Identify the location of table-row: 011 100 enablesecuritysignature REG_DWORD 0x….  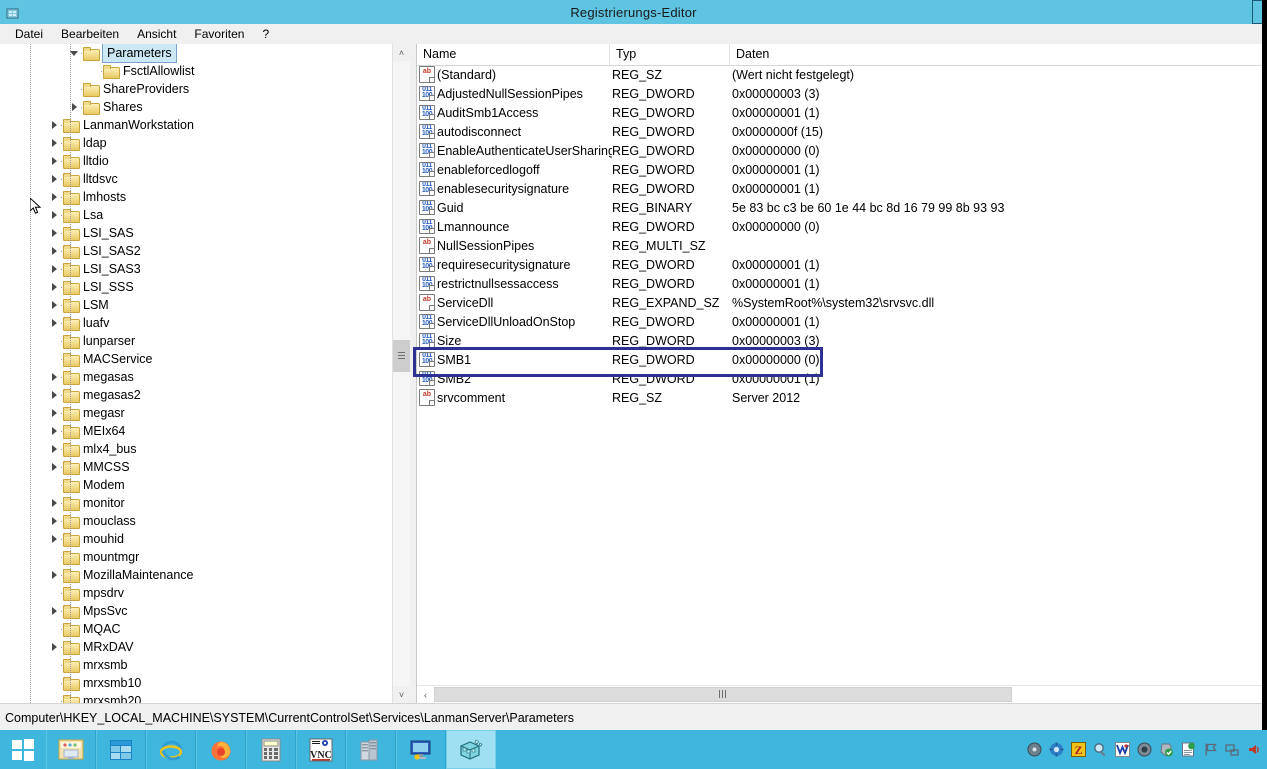
(842, 188).